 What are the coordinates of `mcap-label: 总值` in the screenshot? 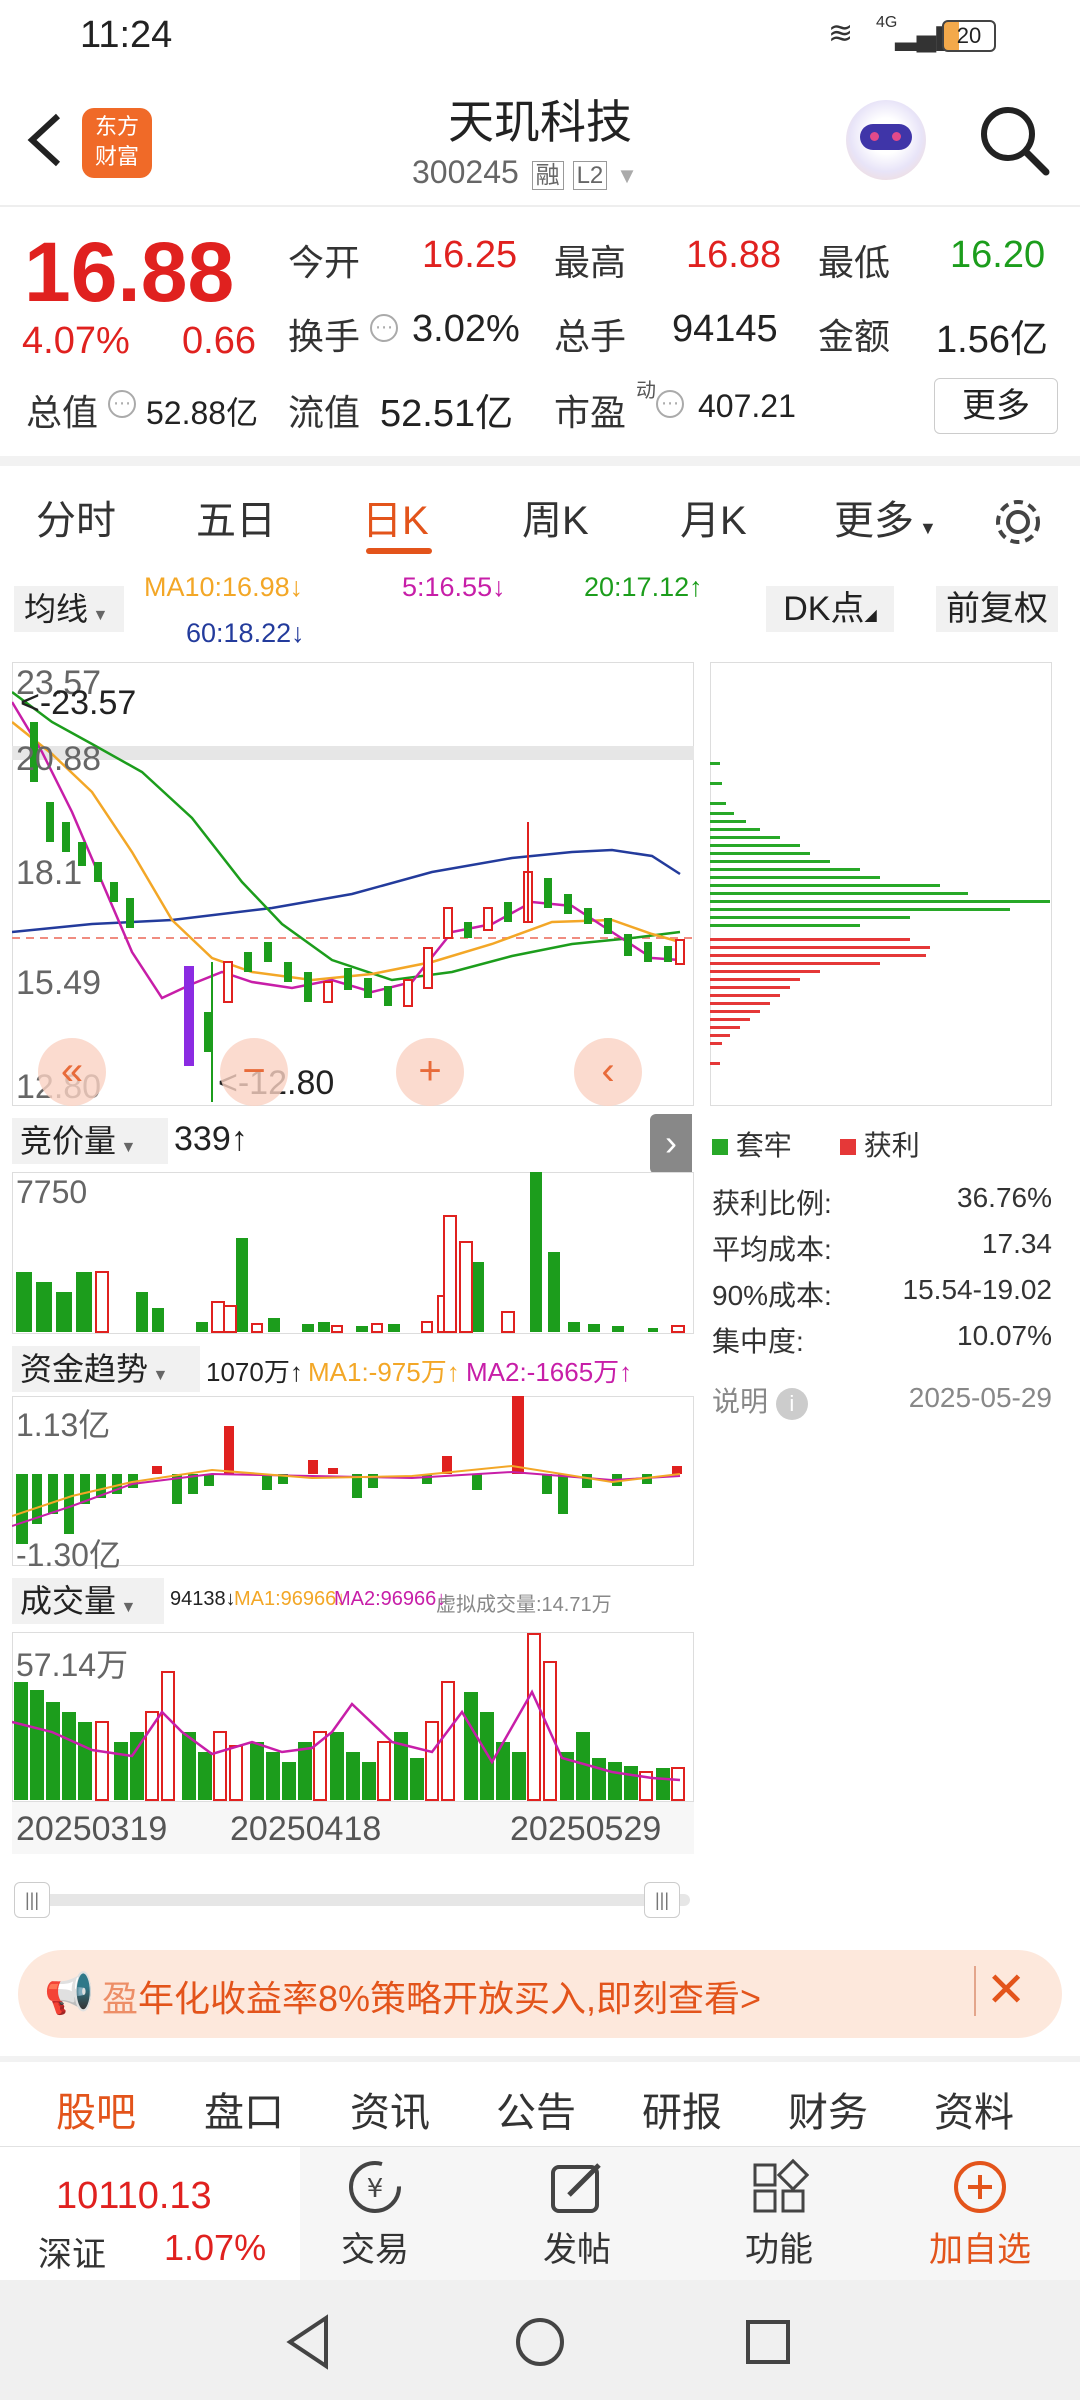 It's located at (62, 412).